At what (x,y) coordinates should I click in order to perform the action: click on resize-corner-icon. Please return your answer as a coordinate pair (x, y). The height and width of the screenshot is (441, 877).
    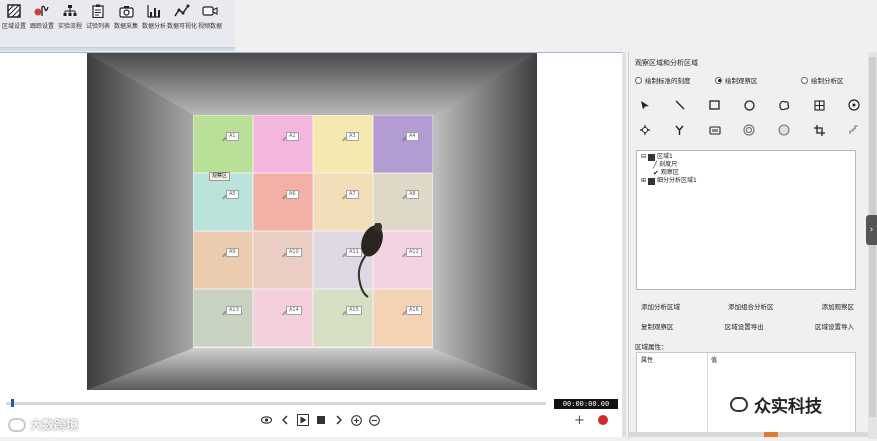
    Looking at the image, I should click on (854, 130).